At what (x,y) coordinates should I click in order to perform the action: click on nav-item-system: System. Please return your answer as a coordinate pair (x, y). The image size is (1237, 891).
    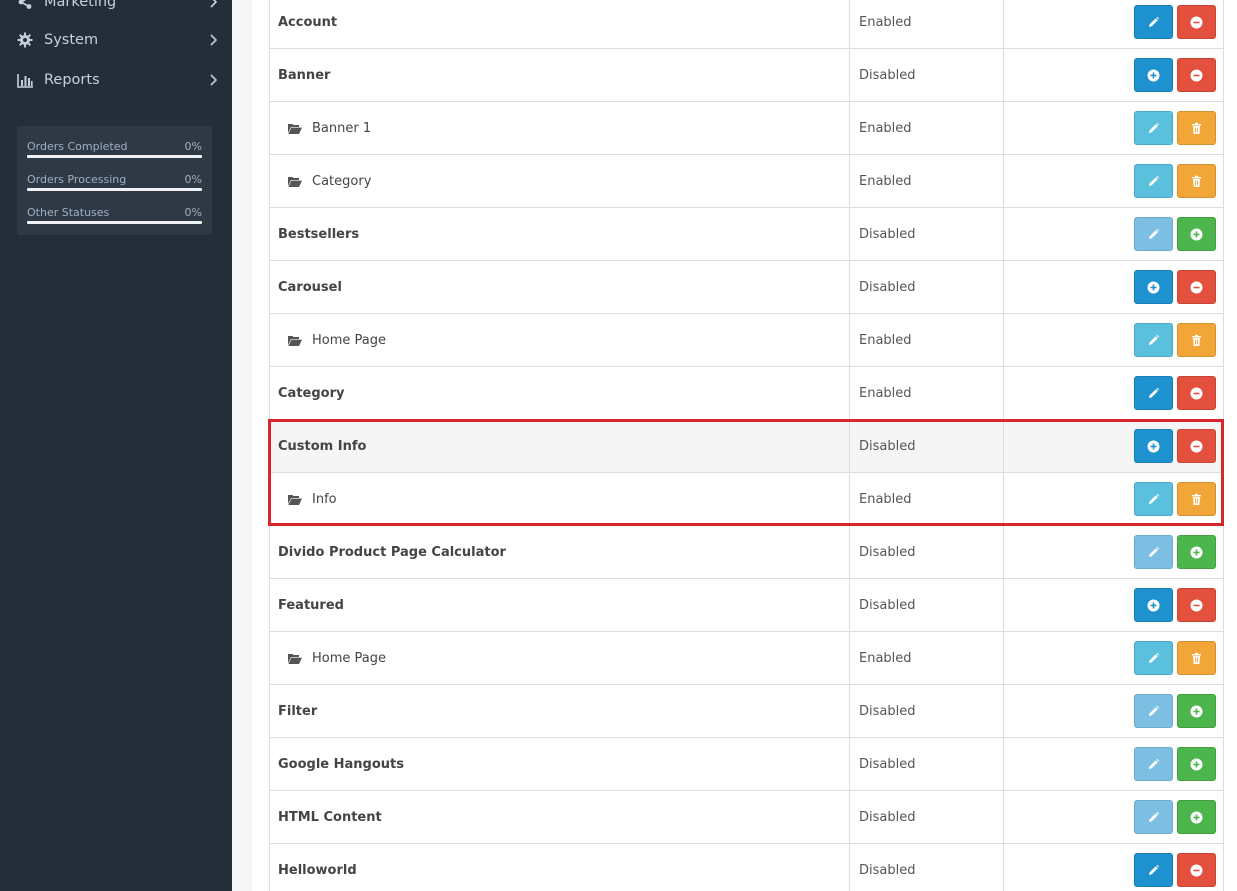
    Looking at the image, I should click on (116, 40).